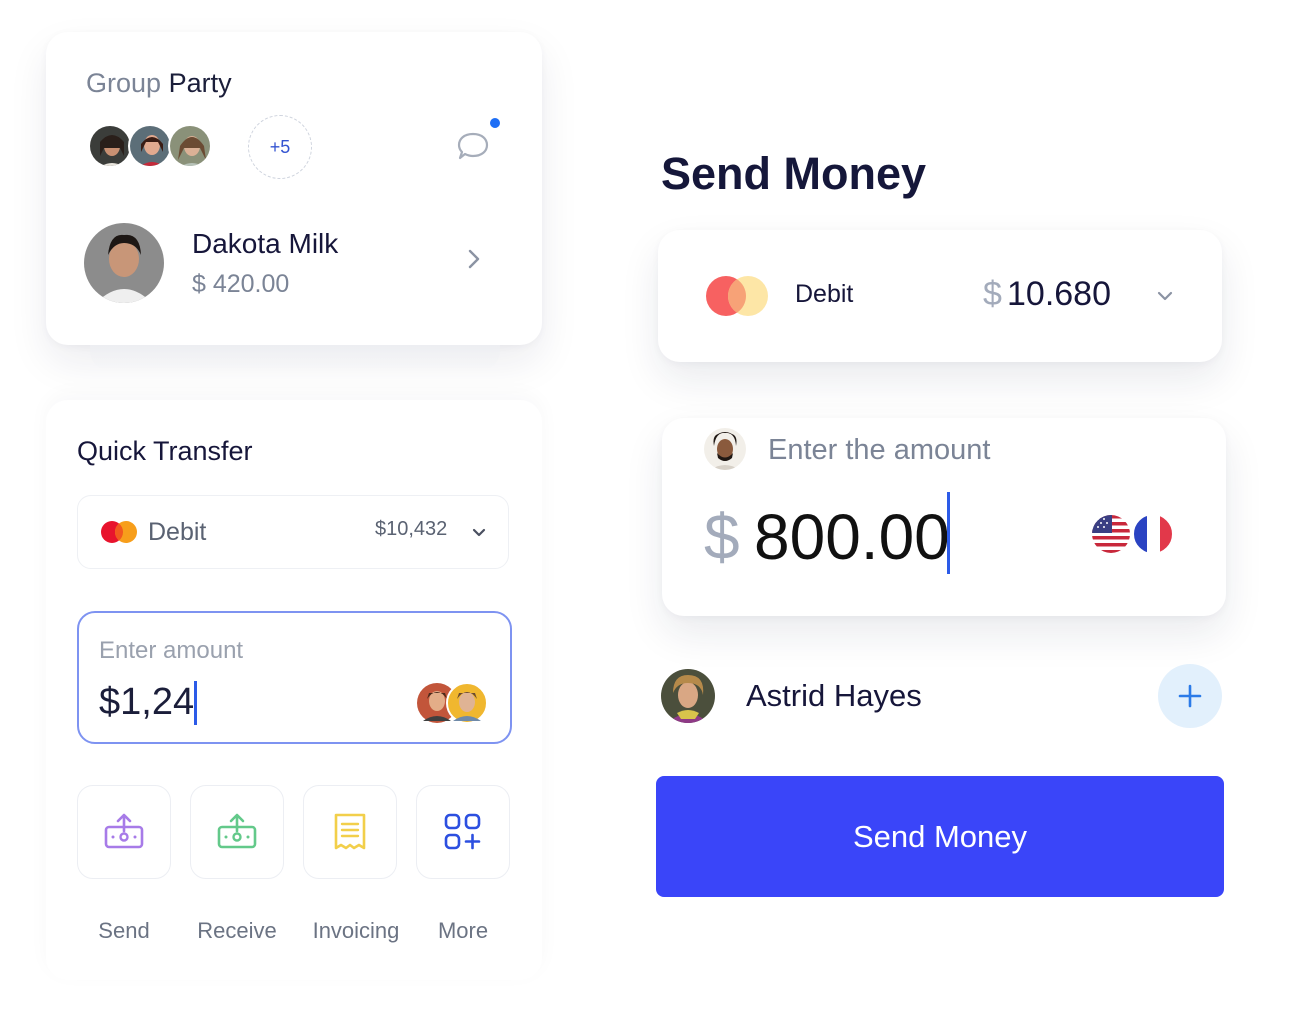 Image resolution: width=1293 pixels, height=1012 pixels. What do you see at coordinates (688, 696) in the screenshot?
I see `recipient-avatar` at bounding box center [688, 696].